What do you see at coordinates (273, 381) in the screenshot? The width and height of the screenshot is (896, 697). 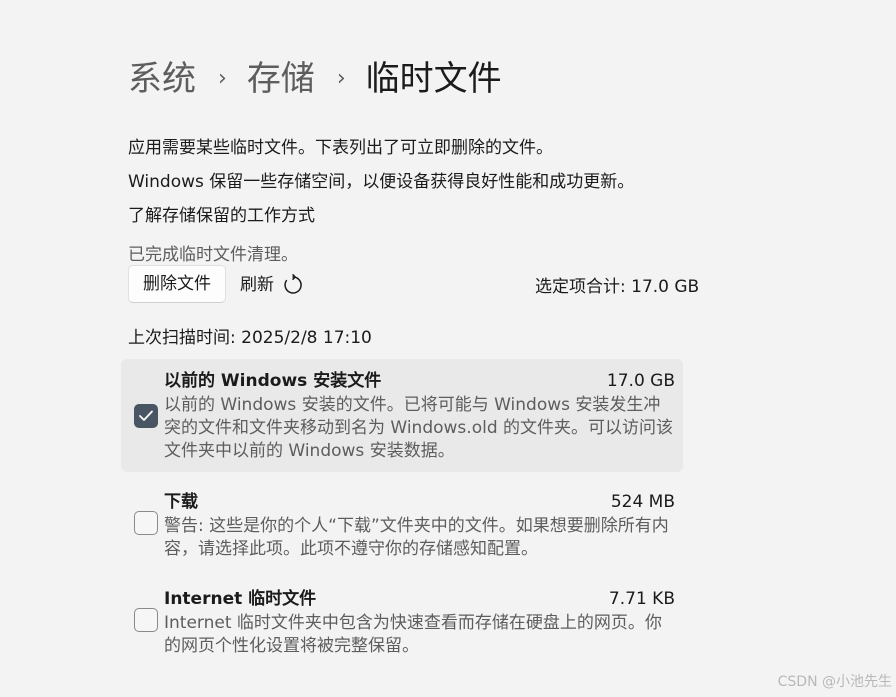 I see `item-title: 以前的 Windows 安装文件` at bounding box center [273, 381].